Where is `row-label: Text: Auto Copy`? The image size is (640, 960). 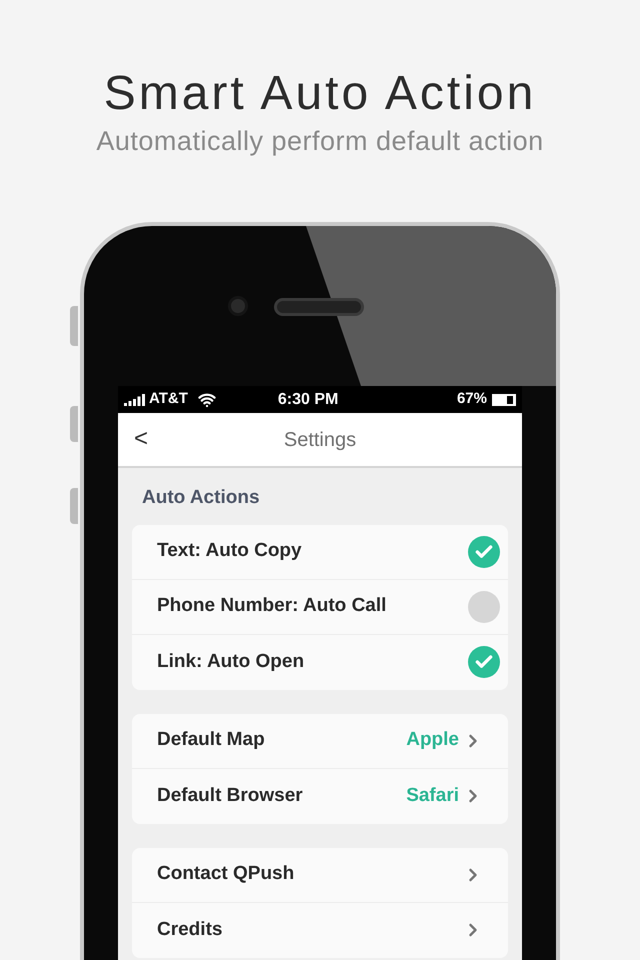
row-label: Text: Auto Copy is located at coordinates (230, 551).